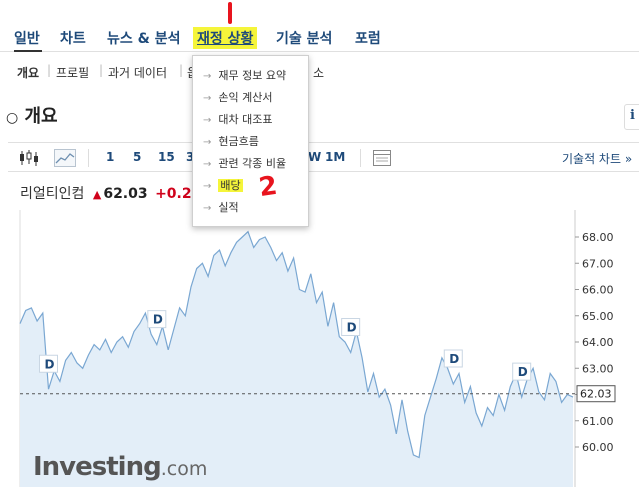  What do you see at coordinates (110, 157) in the screenshot?
I see `range-1: 1` at bounding box center [110, 157].